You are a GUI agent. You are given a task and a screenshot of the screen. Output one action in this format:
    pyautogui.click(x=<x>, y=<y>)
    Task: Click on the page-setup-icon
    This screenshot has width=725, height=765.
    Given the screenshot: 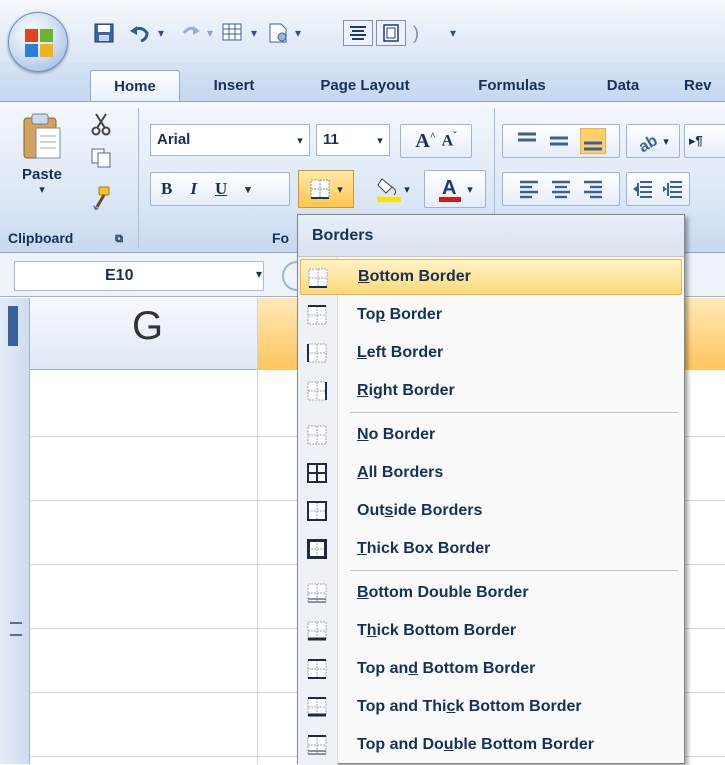 What is the action you would take?
    pyautogui.click(x=391, y=33)
    